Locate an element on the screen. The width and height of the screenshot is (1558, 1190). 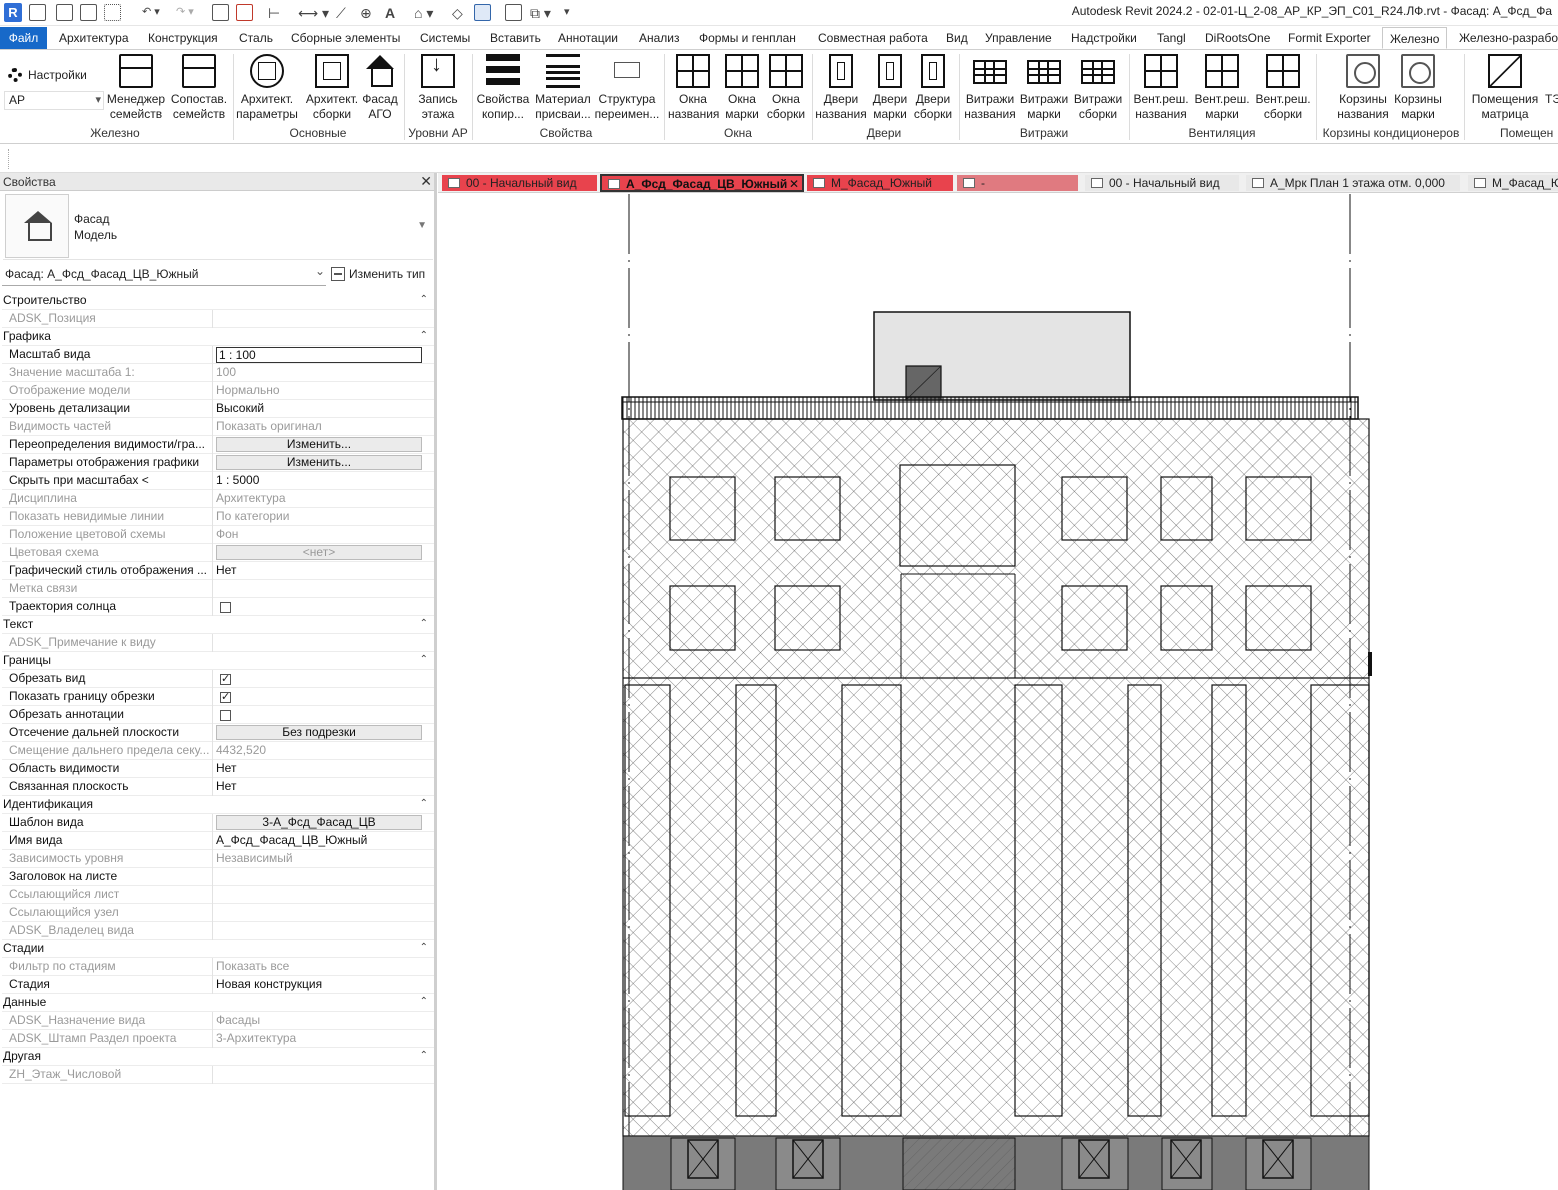
ap-select: АР is located at coordinates (54, 100).